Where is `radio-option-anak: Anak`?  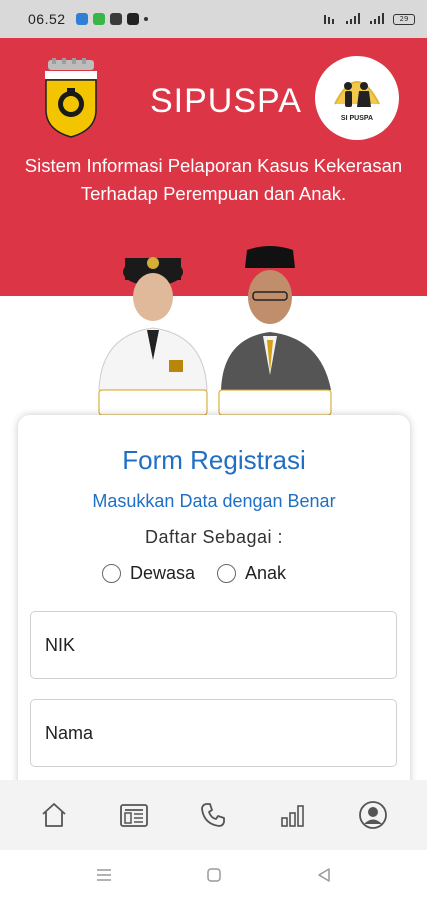 radio-option-anak: Anak is located at coordinates (251, 573).